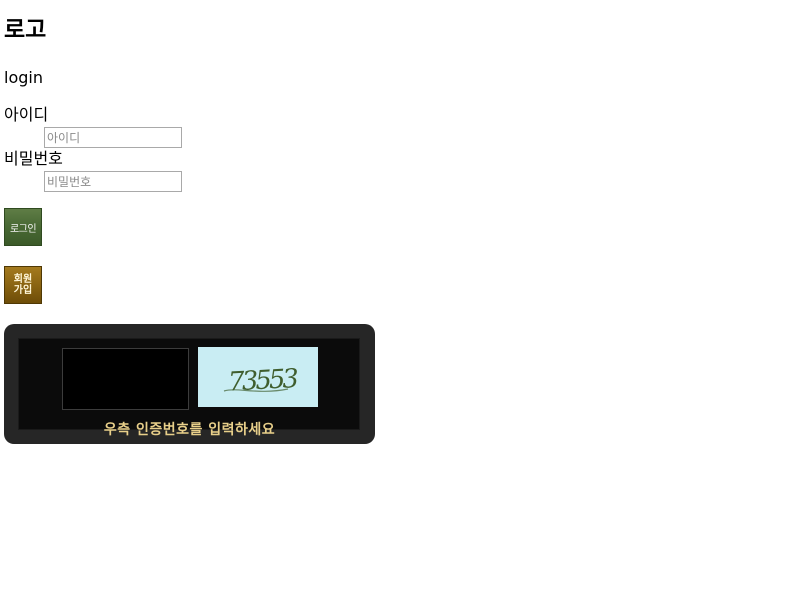 This screenshot has height=600, width=800. What do you see at coordinates (189, 430) in the screenshot?
I see `captcha-hint: 우측 인증번호를 입력하세요` at bounding box center [189, 430].